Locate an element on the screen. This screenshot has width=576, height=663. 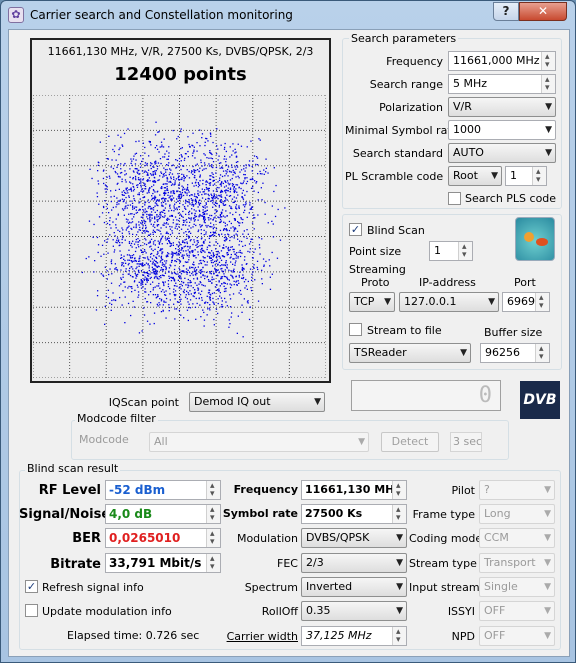
modulation-select: DVBS/QPSK ▼ is located at coordinates (354, 538).